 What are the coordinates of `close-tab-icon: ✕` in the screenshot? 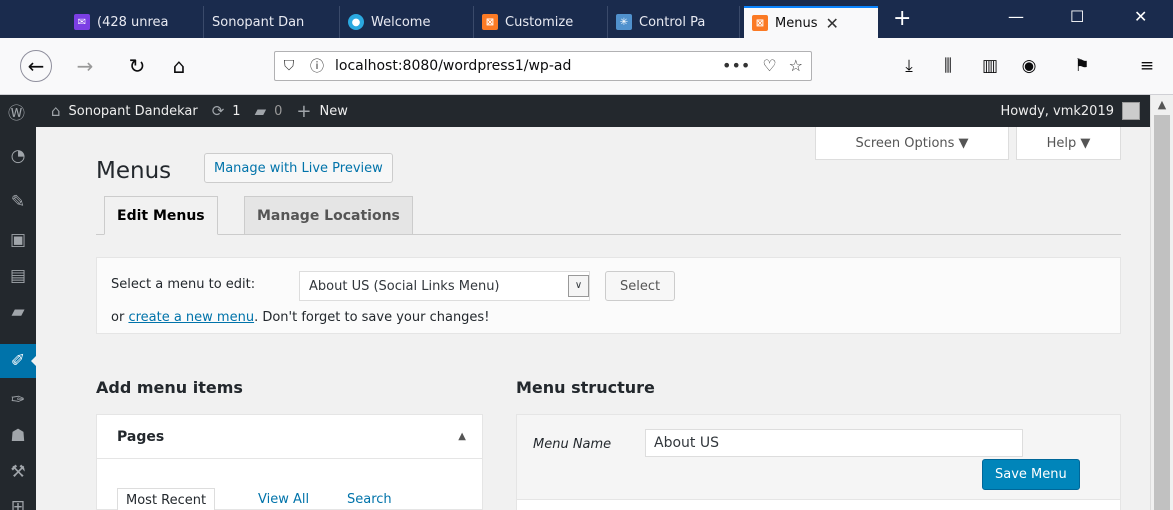 It's located at (831, 23).